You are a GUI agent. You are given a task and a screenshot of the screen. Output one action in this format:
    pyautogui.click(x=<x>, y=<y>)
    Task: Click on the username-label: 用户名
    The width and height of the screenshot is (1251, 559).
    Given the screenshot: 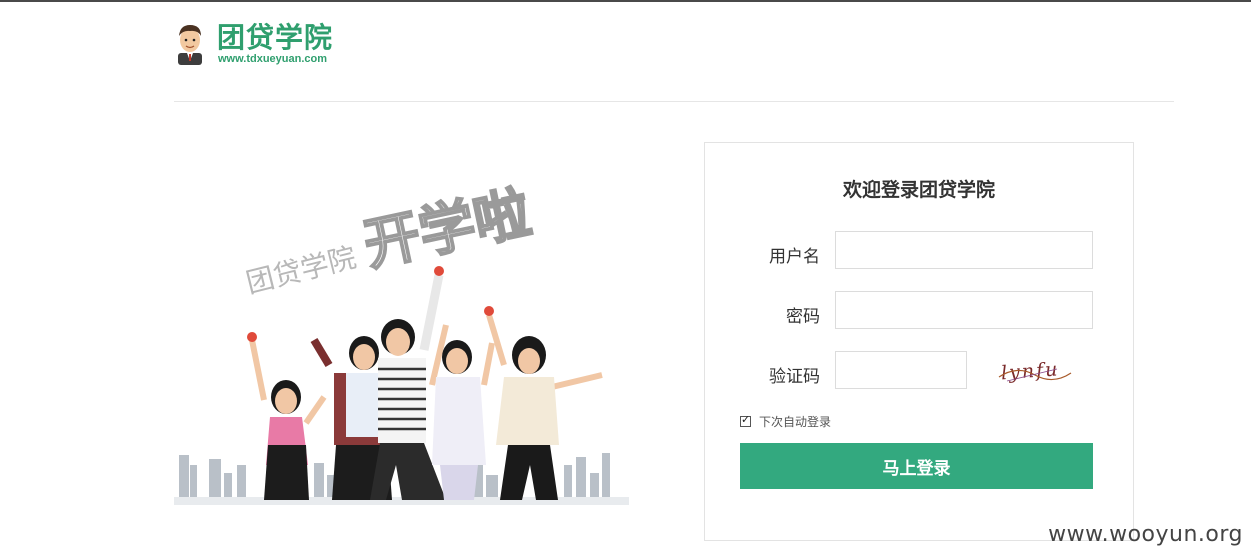 What is the action you would take?
    pyautogui.click(x=794, y=257)
    